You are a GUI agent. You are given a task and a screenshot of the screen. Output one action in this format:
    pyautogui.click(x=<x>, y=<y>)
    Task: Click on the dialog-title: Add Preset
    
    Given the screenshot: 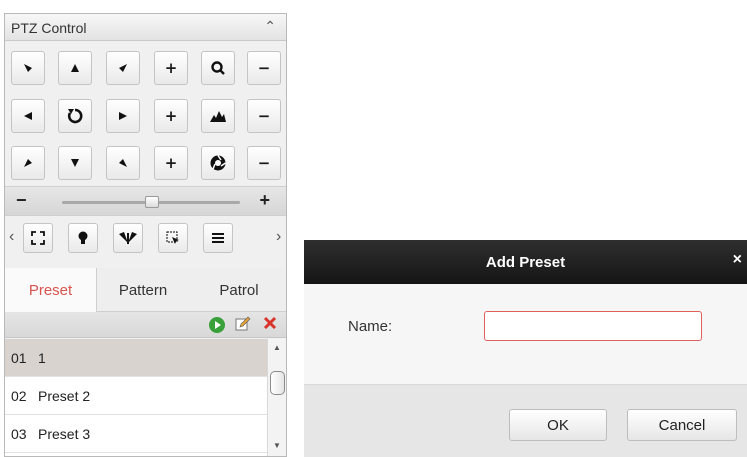 What is the action you would take?
    pyautogui.click(x=525, y=262)
    